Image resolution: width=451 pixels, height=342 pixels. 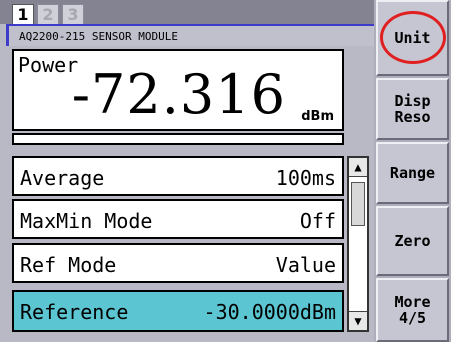 I want to click on setting-row-maxmin-mode: MaxMin Mode Off, so click(x=178, y=219).